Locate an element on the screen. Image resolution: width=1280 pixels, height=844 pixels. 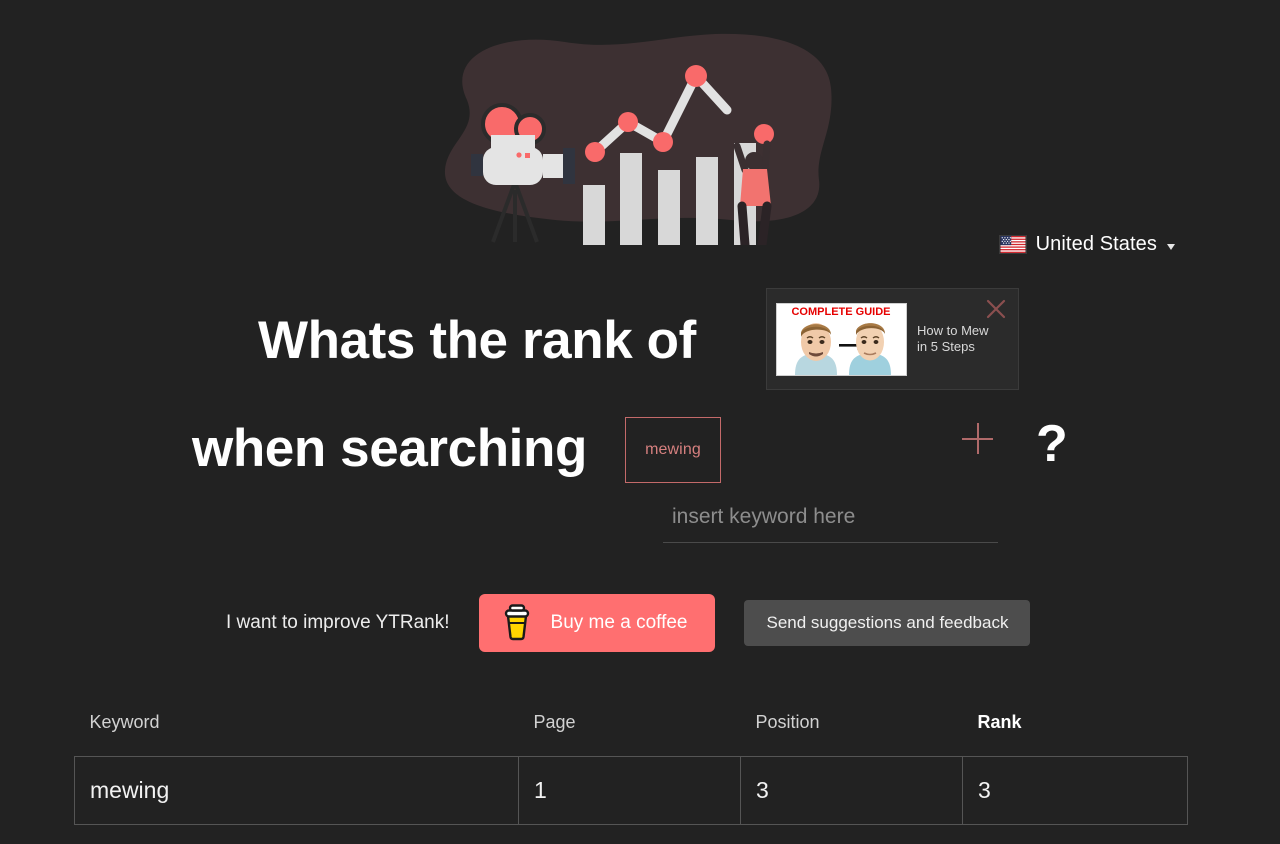
column-header-keyword: Keyword is located at coordinates (124, 722).